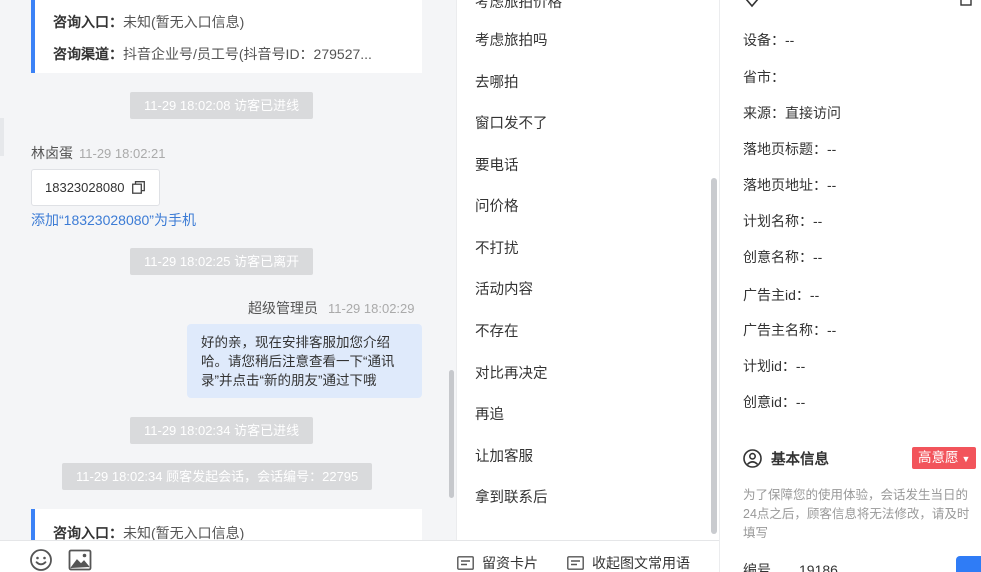 The width and height of the screenshot is (981, 572). What do you see at coordinates (497, 247) in the screenshot?
I see `phrase-item: 不打扰` at bounding box center [497, 247].